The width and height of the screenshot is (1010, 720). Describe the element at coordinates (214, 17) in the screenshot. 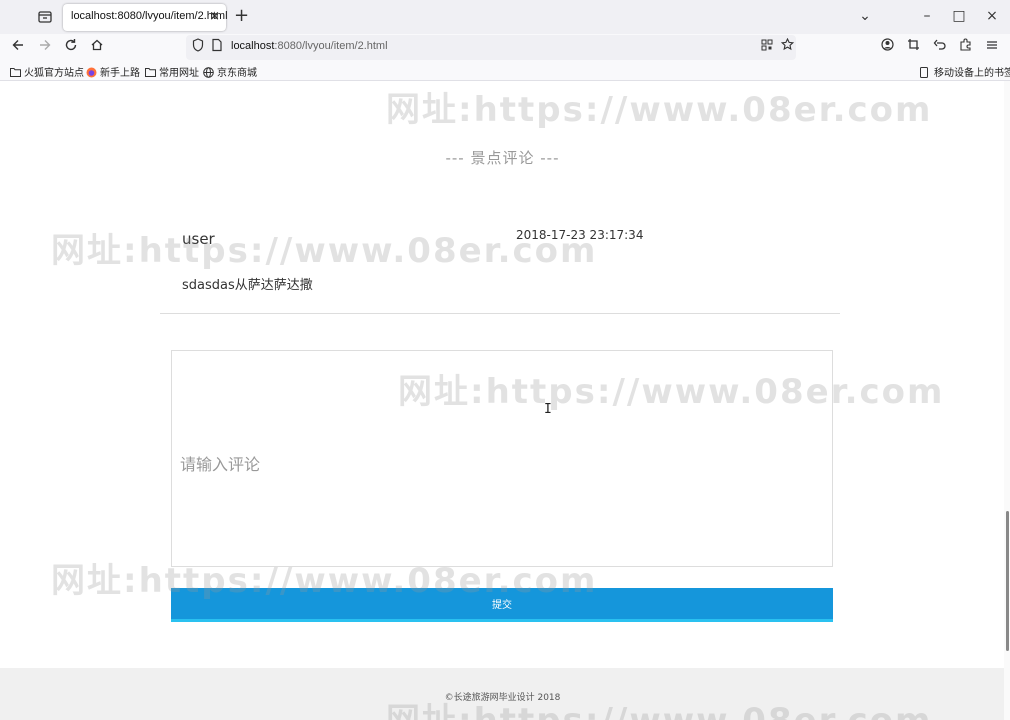

I see `tab-close-icon: ×` at that location.